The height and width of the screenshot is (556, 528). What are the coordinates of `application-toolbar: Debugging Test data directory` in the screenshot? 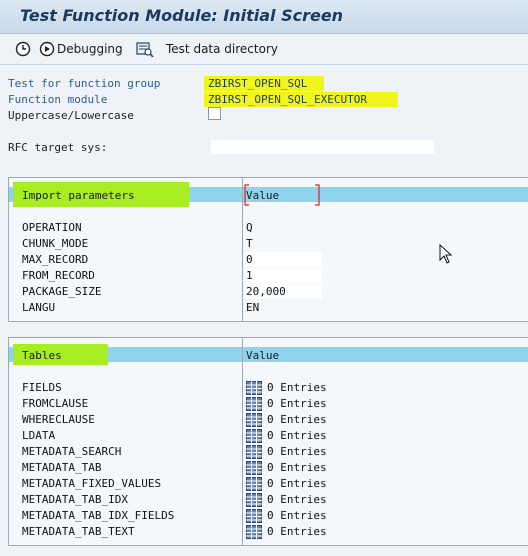 It's located at (264, 49).